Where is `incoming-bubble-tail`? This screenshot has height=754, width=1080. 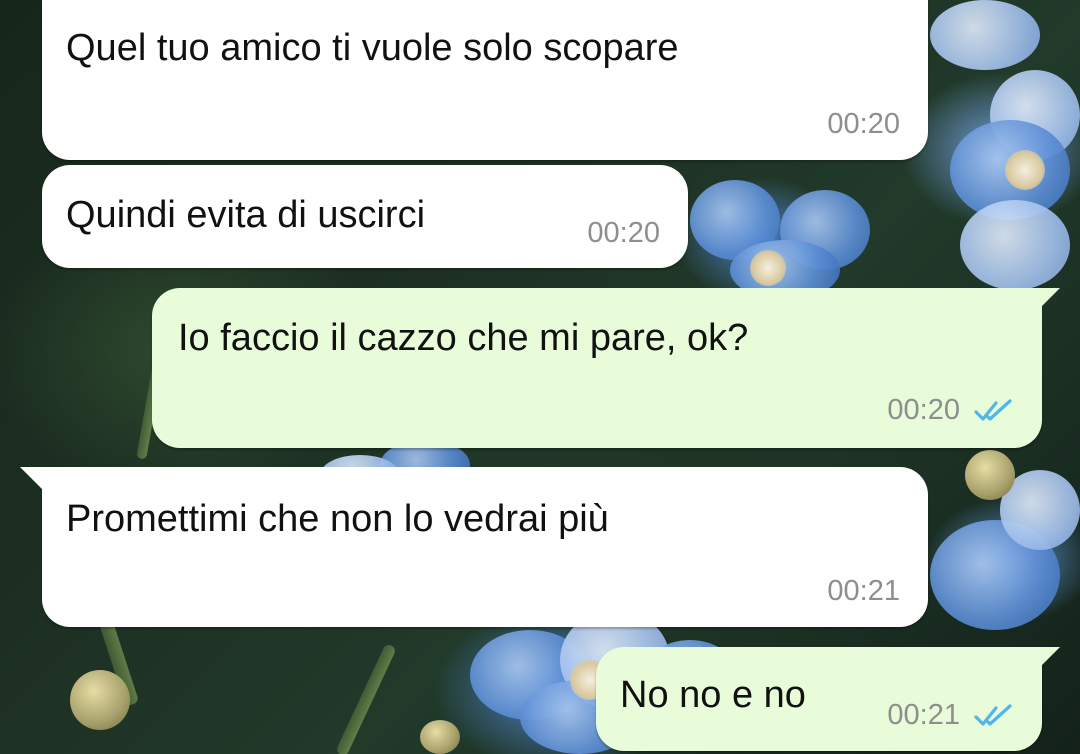
incoming-bubble-tail is located at coordinates (31, 478).